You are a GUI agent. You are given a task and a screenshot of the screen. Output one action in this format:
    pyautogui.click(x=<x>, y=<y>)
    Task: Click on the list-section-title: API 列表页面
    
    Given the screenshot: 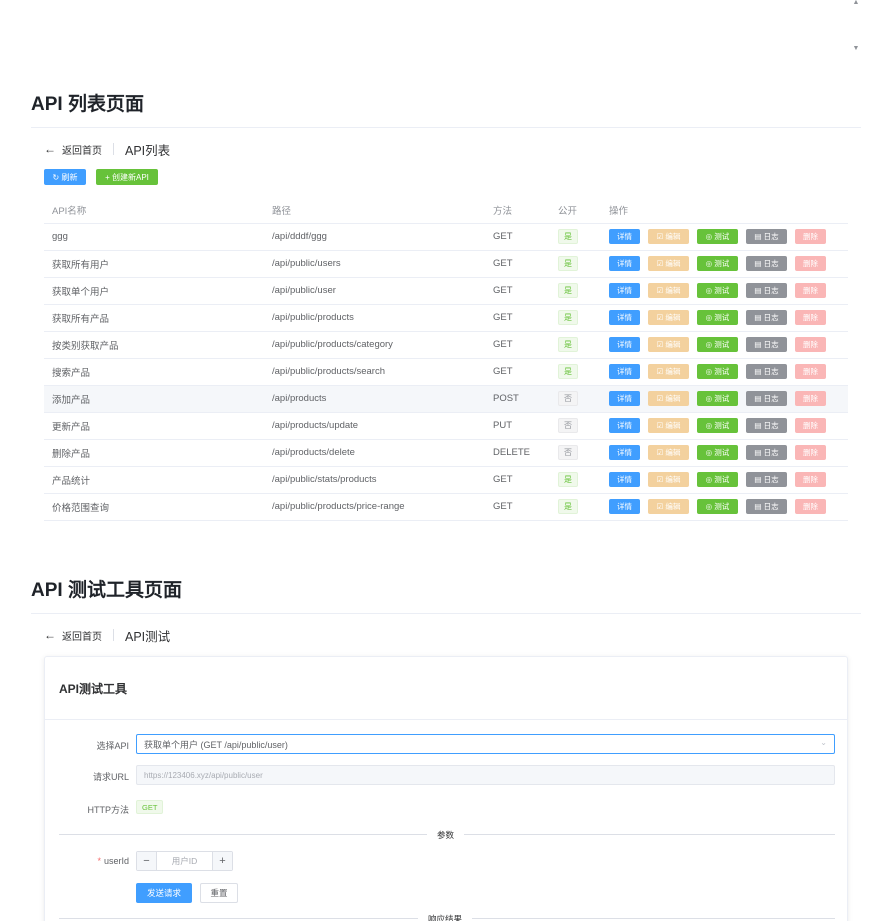 What is the action you would take?
    pyautogui.click(x=87, y=104)
    